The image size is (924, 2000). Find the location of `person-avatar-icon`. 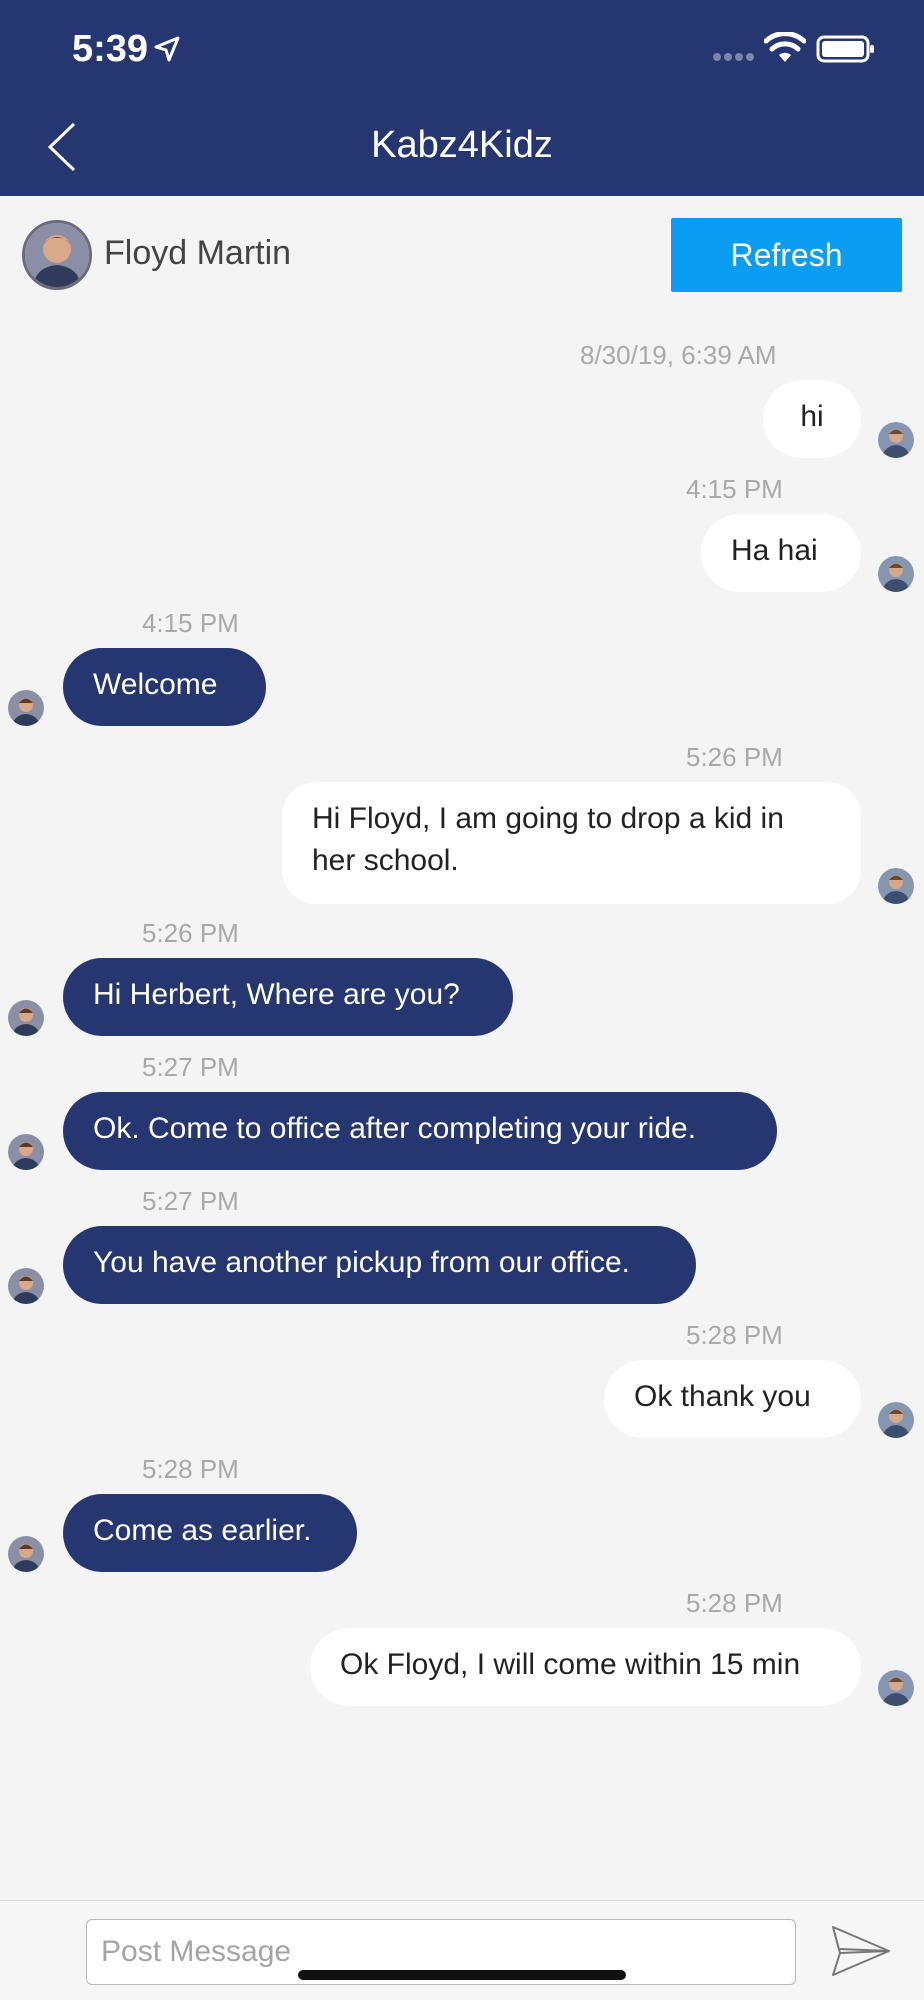

person-avatar-icon is located at coordinates (57, 255).